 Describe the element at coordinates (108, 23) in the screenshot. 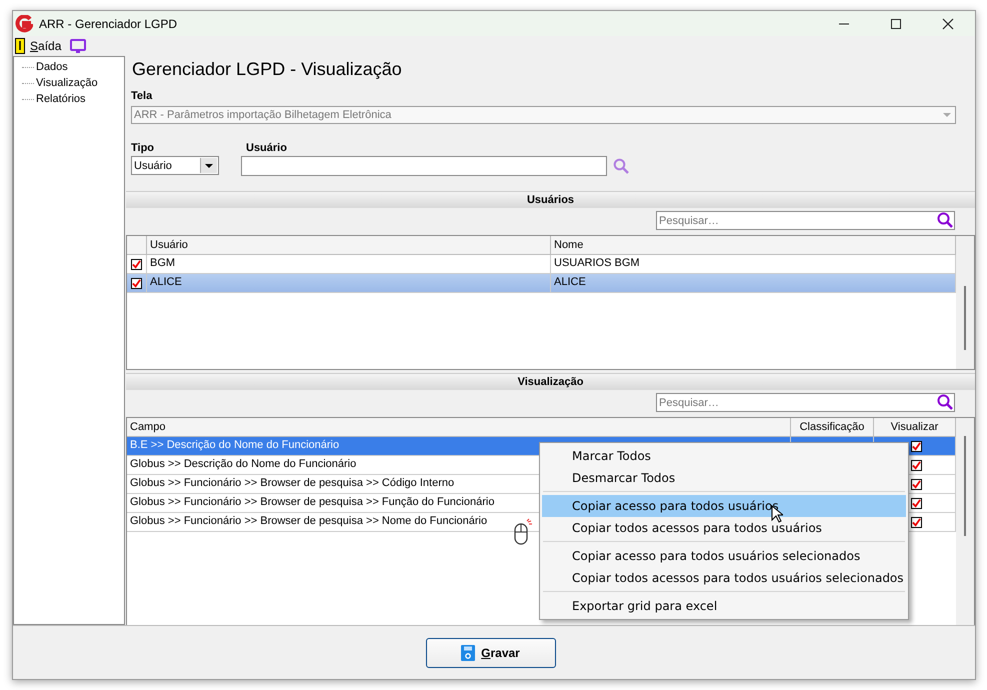

I see `window-title: ARR - Gerenciador LGPD` at that location.